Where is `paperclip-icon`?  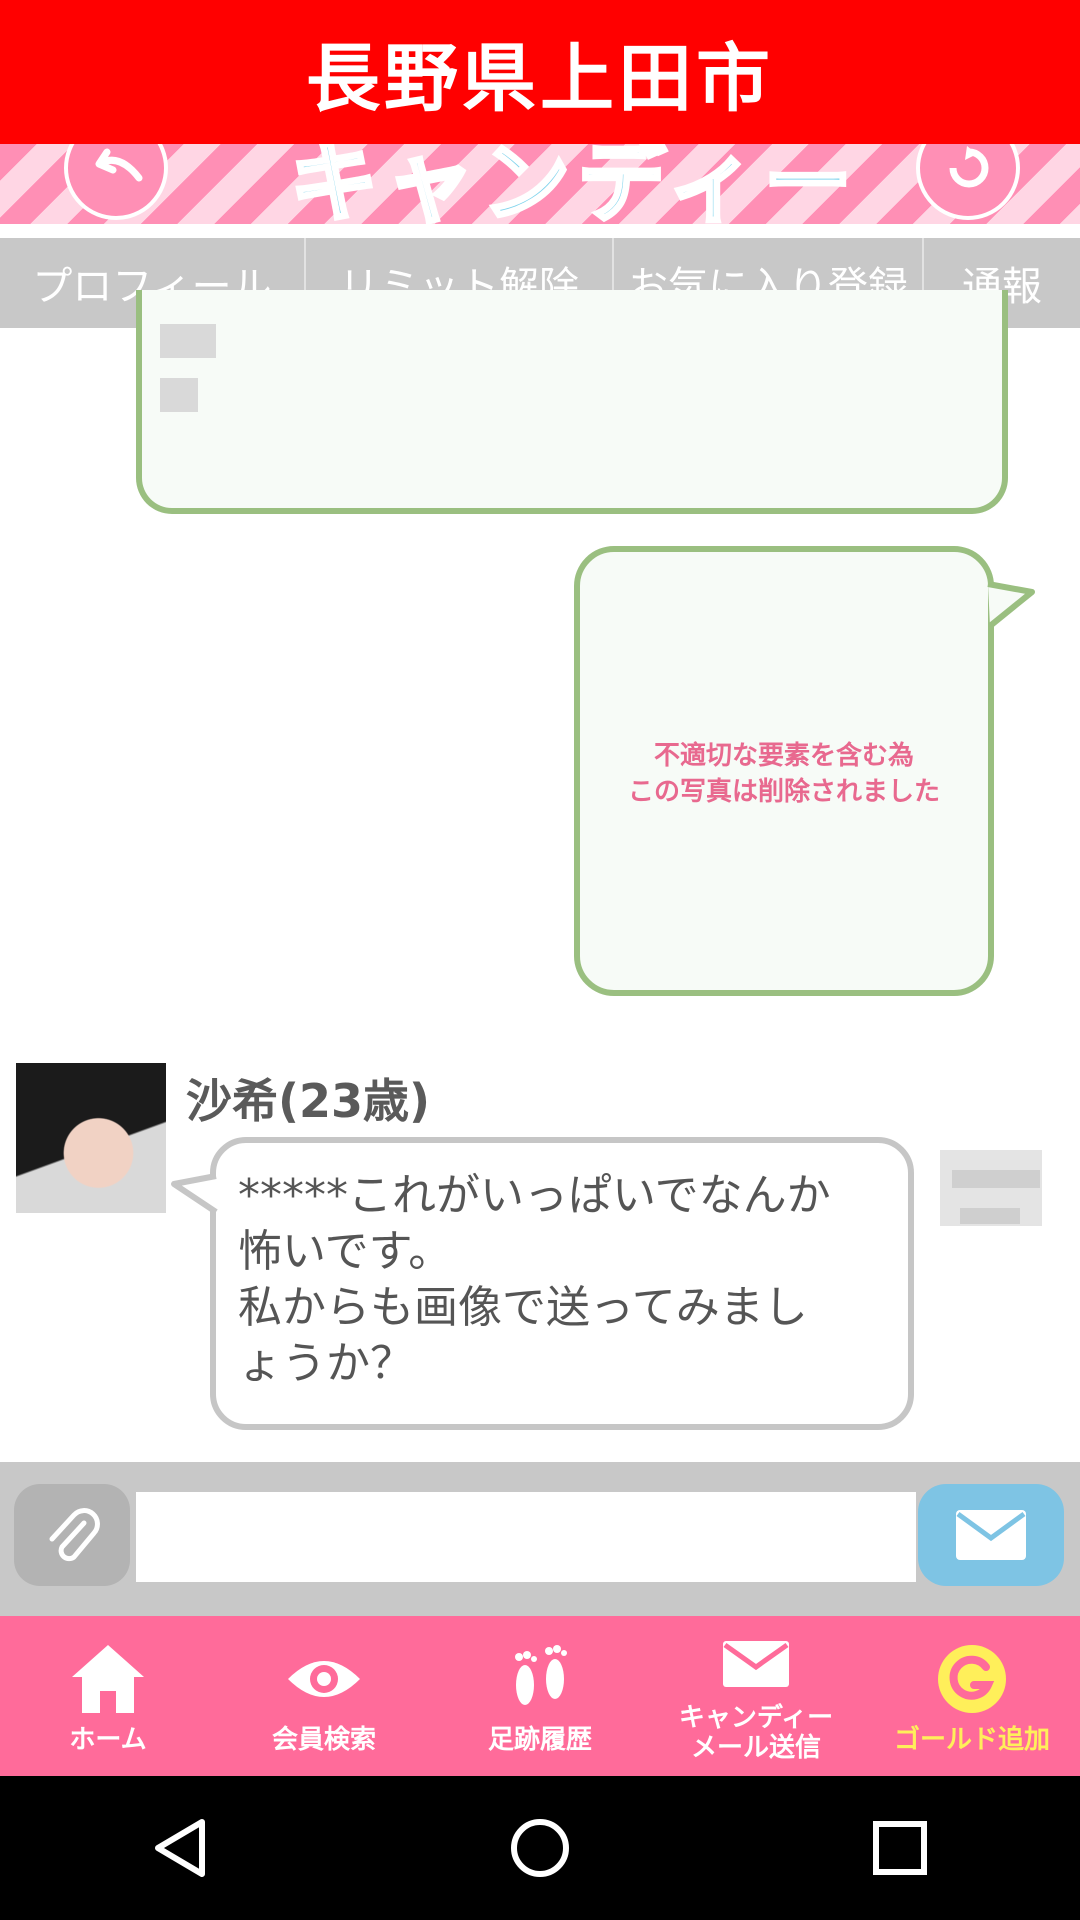
paperclip-icon is located at coordinates (74, 1535).